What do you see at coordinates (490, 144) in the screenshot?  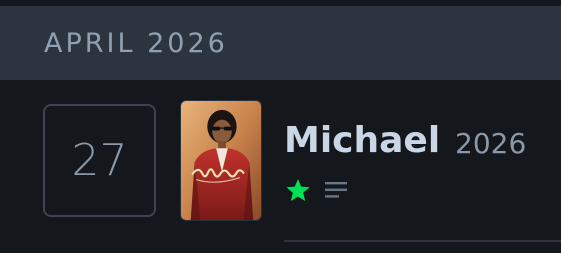 I see `film-year: 2026` at bounding box center [490, 144].